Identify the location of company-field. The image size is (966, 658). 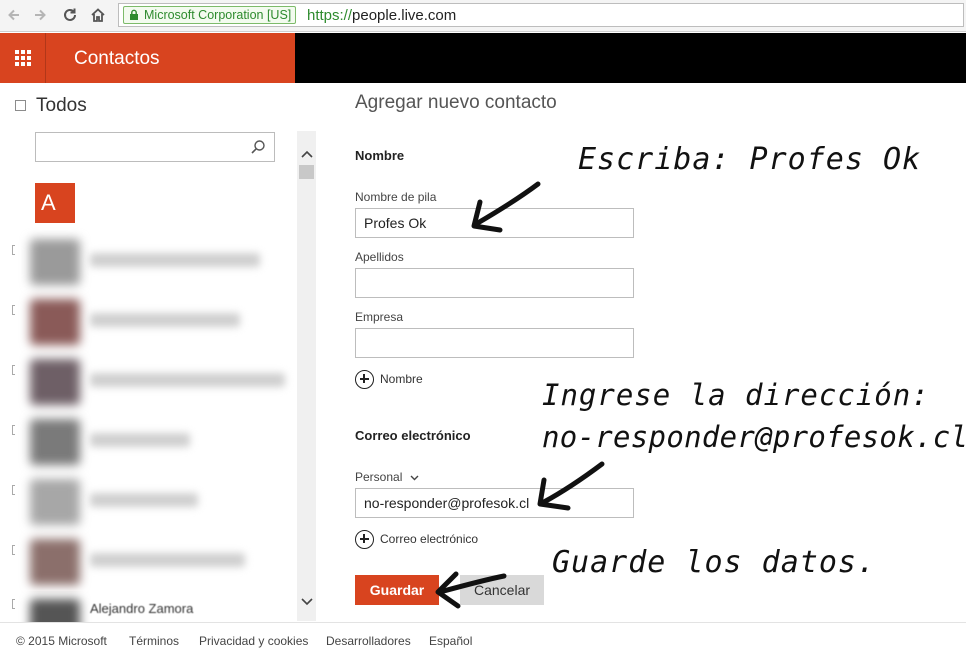
(494, 343).